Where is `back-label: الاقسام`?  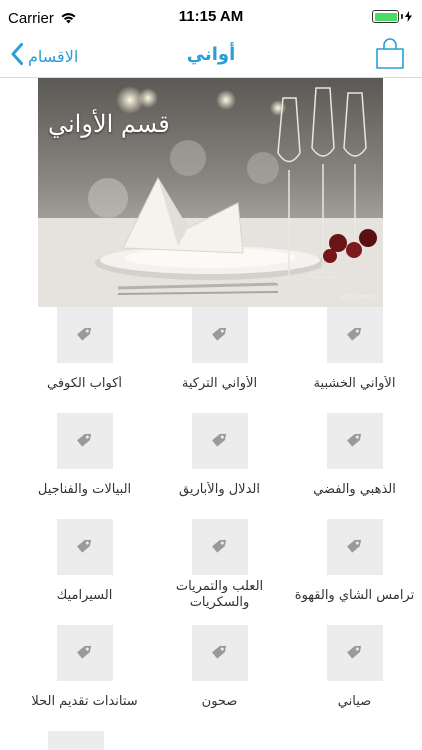 back-label: الاقسام is located at coordinates (53, 56).